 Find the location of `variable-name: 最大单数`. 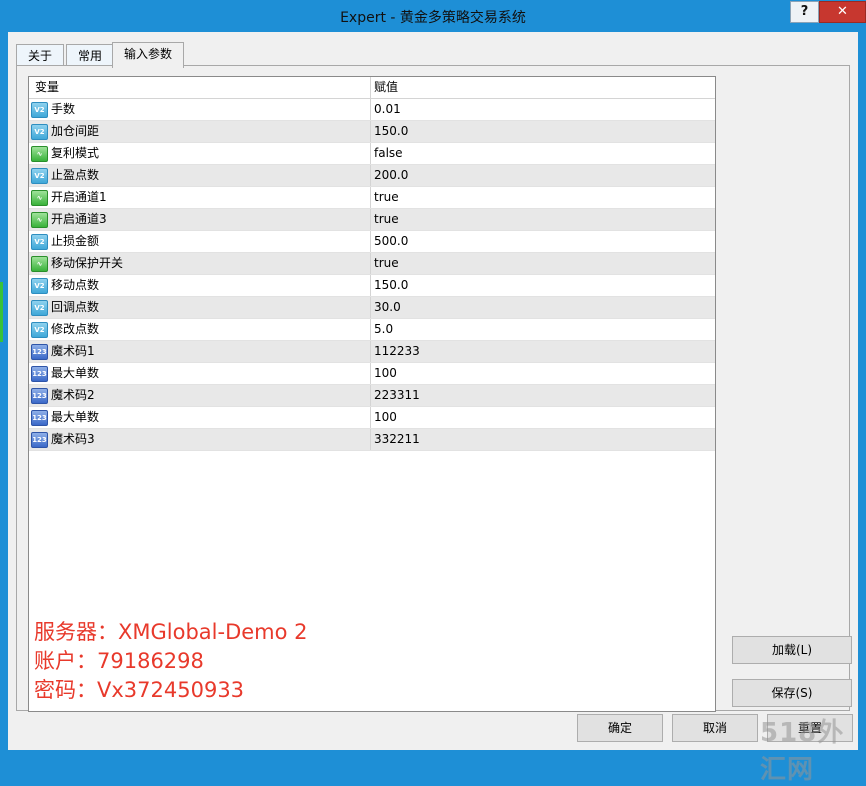

variable-name: 最大单数 is located at coordinates (75, 417).